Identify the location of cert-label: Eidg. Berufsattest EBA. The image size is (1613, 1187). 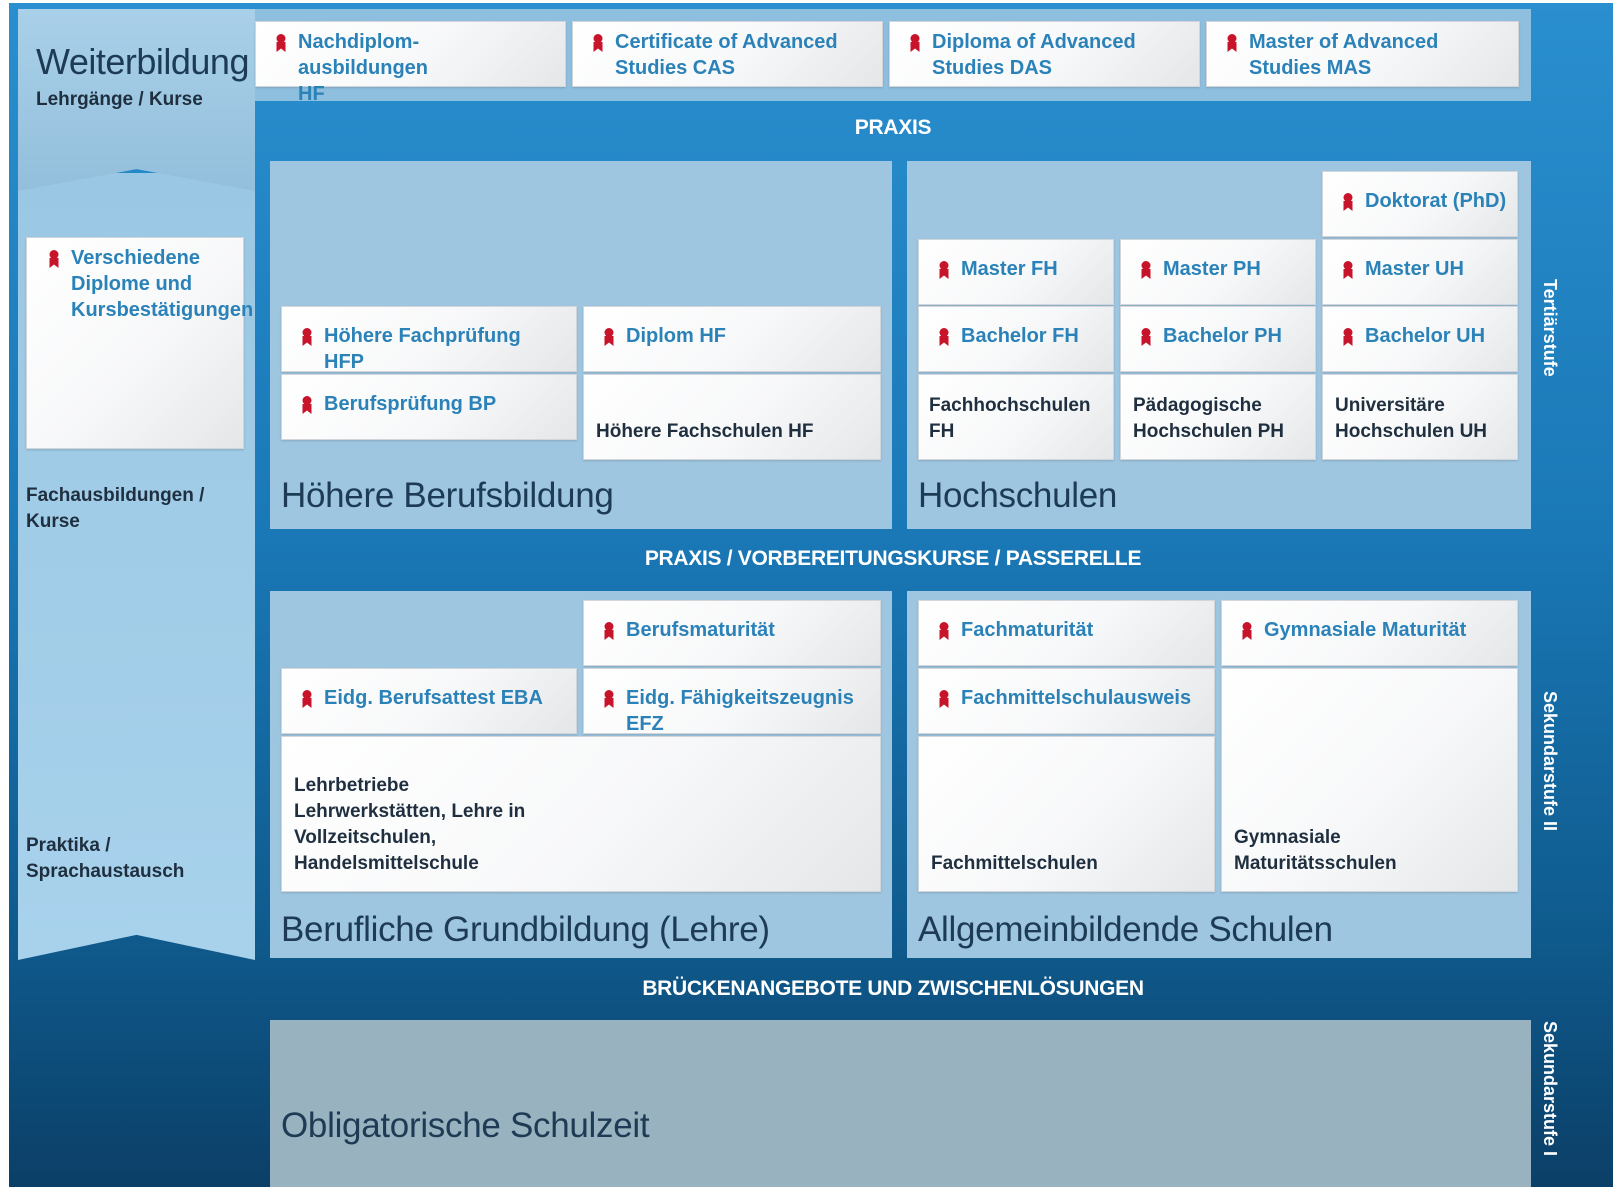
(433, 698).